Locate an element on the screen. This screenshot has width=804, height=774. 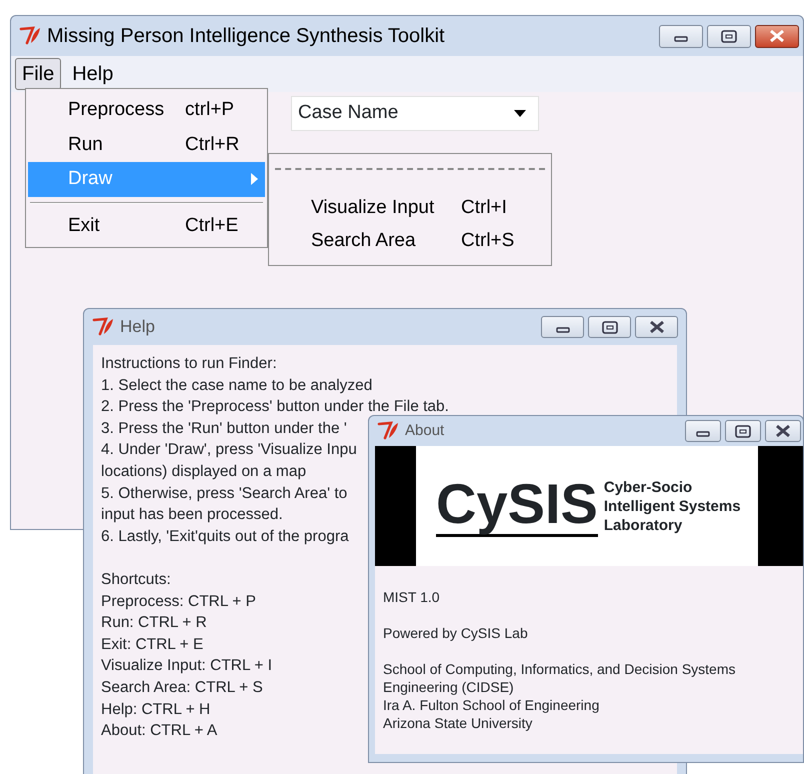
help-line: input has been processed. is located at coordinates (192, 515).